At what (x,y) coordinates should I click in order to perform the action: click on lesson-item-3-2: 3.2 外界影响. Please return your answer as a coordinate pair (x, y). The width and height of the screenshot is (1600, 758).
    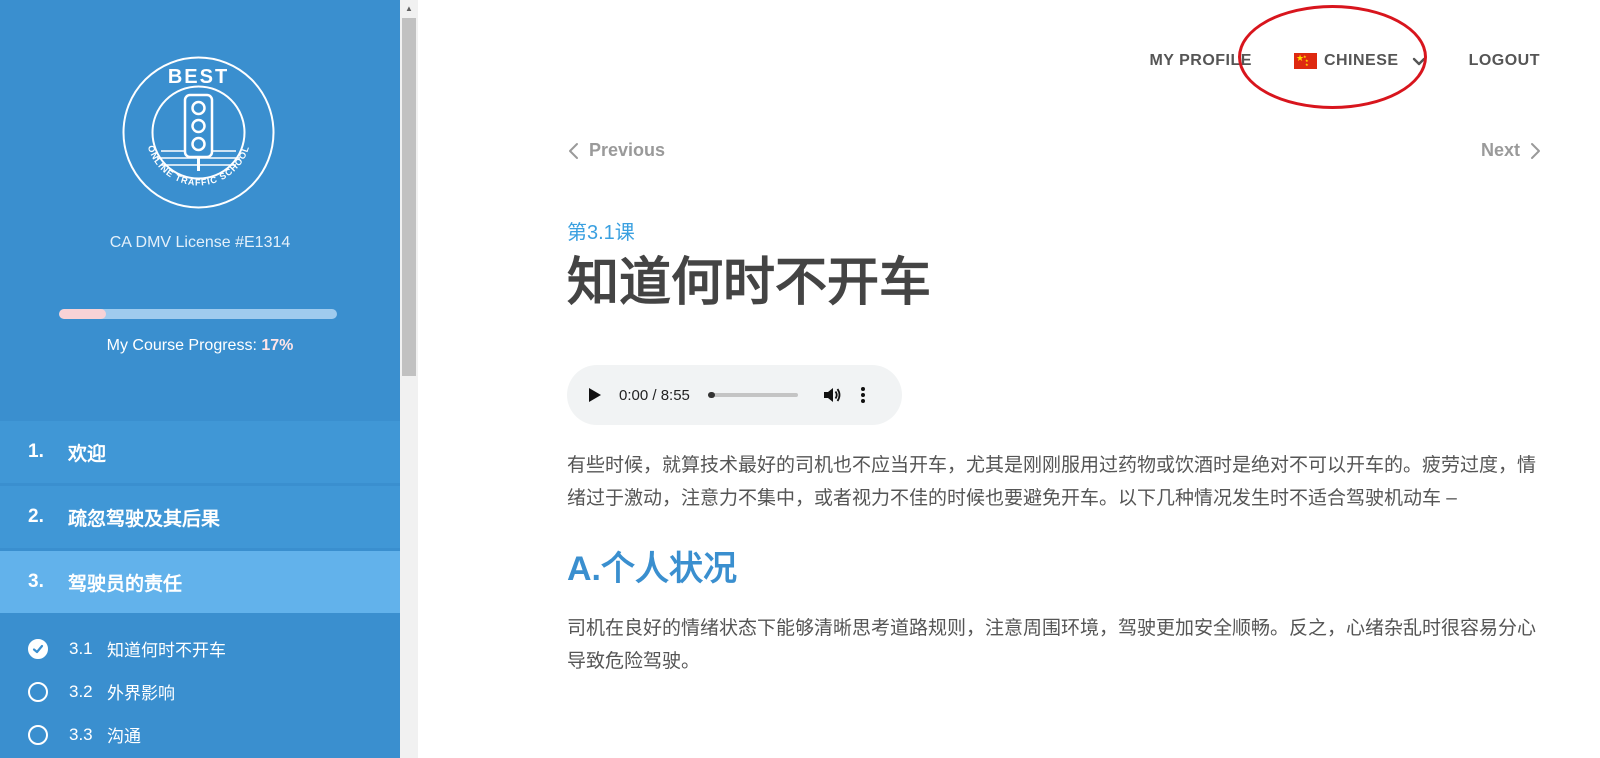
    Looking at the image, I should click on (200, 691).